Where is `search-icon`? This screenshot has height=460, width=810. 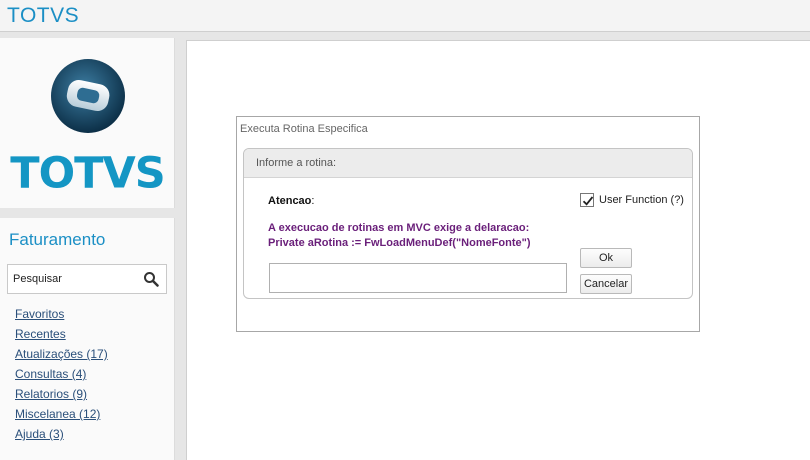
search-icon is located at coordinates (151, 279).